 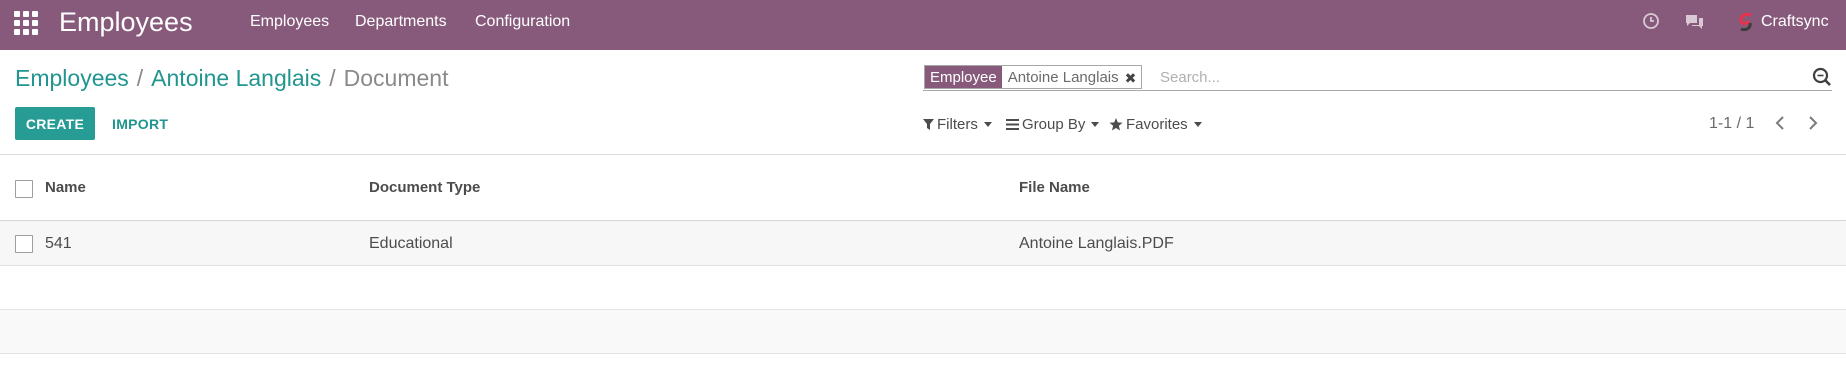 What do you see at coordinates (424, 187) in the screenshot?
I see `column-header-document-type: Document Type` at bounding box center [424, 187].